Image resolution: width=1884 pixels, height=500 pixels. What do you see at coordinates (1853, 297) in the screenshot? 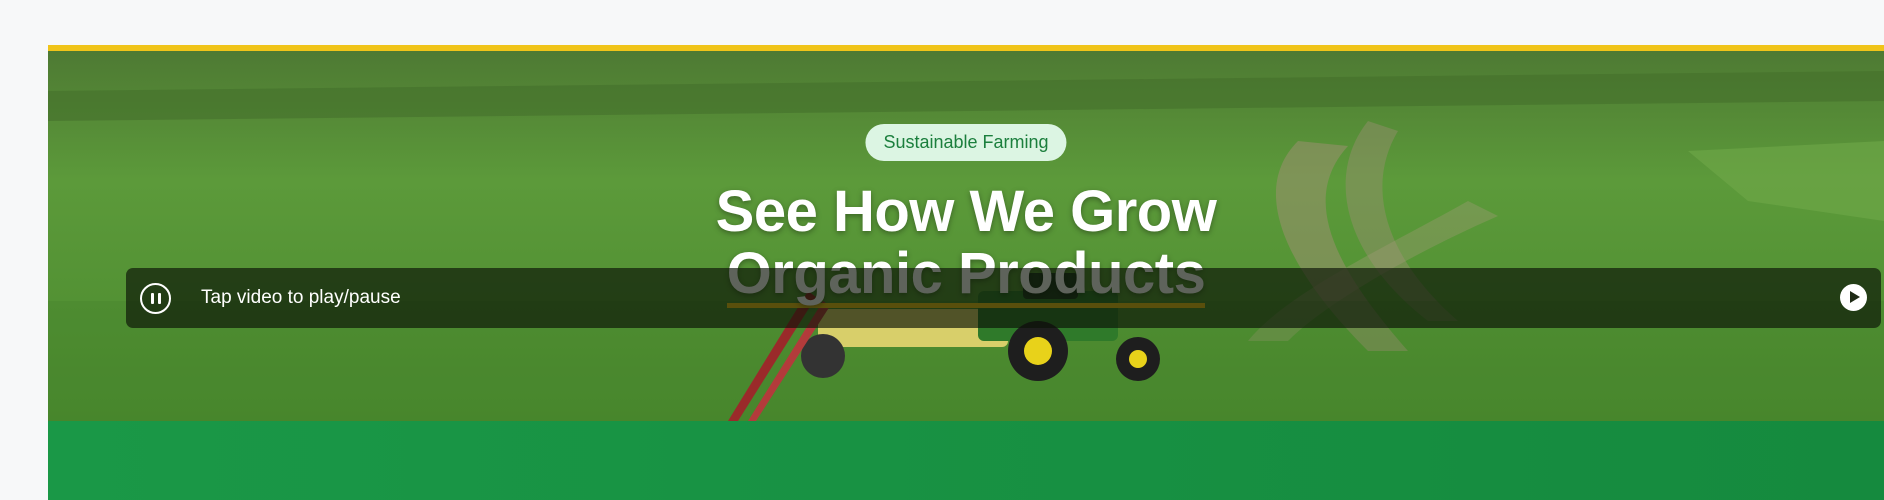
I see `play-icon` at bounding box center [1853, 297].